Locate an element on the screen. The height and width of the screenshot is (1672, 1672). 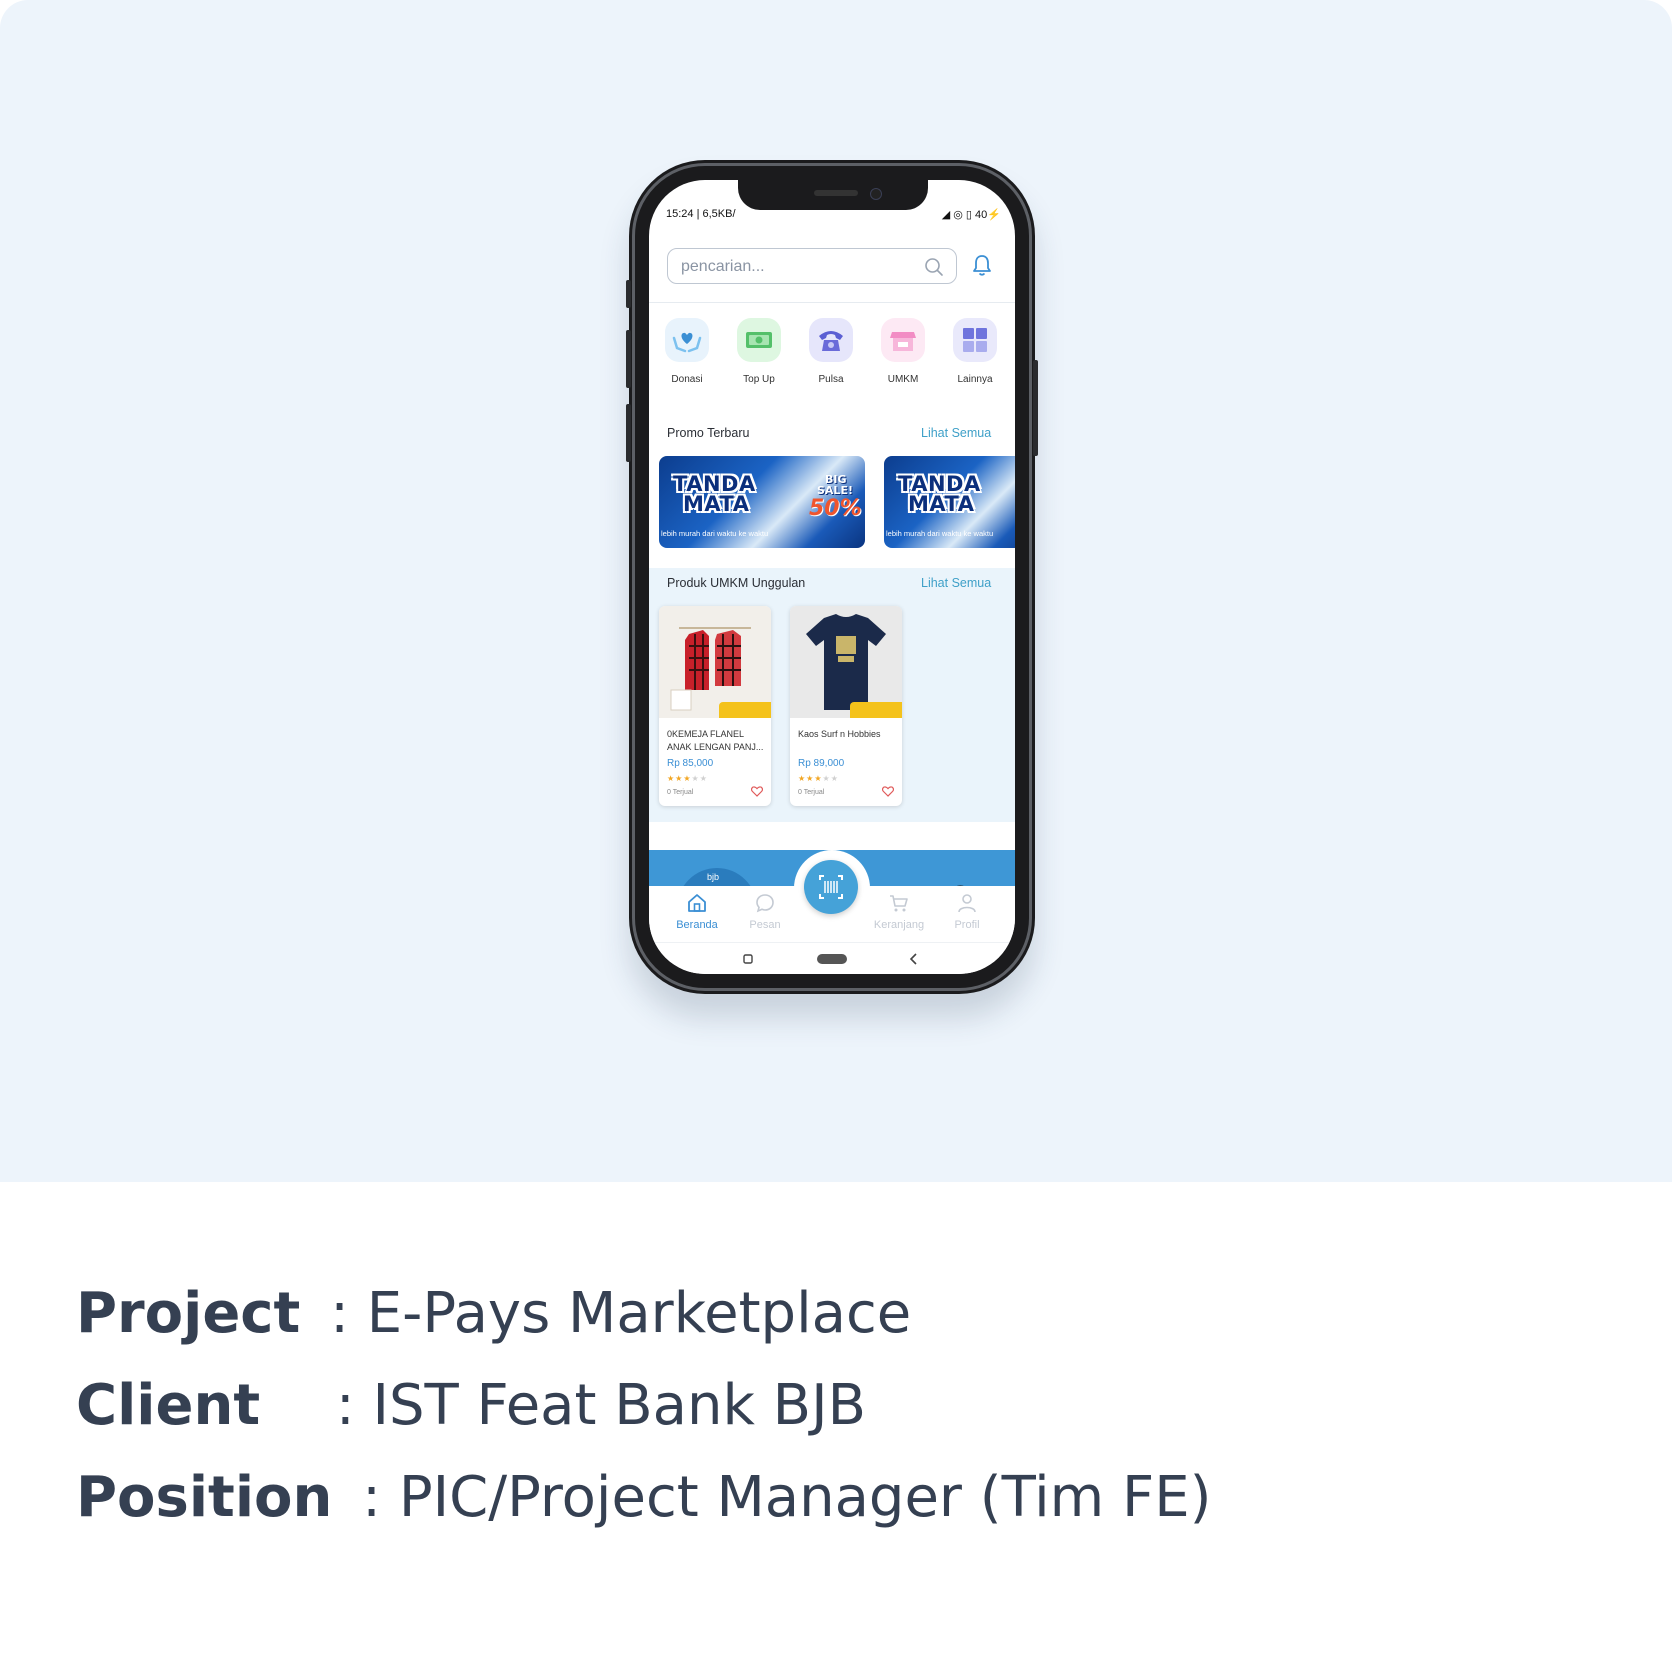
tab-keranjang: Keranjang is located at coordinates (899, 911).